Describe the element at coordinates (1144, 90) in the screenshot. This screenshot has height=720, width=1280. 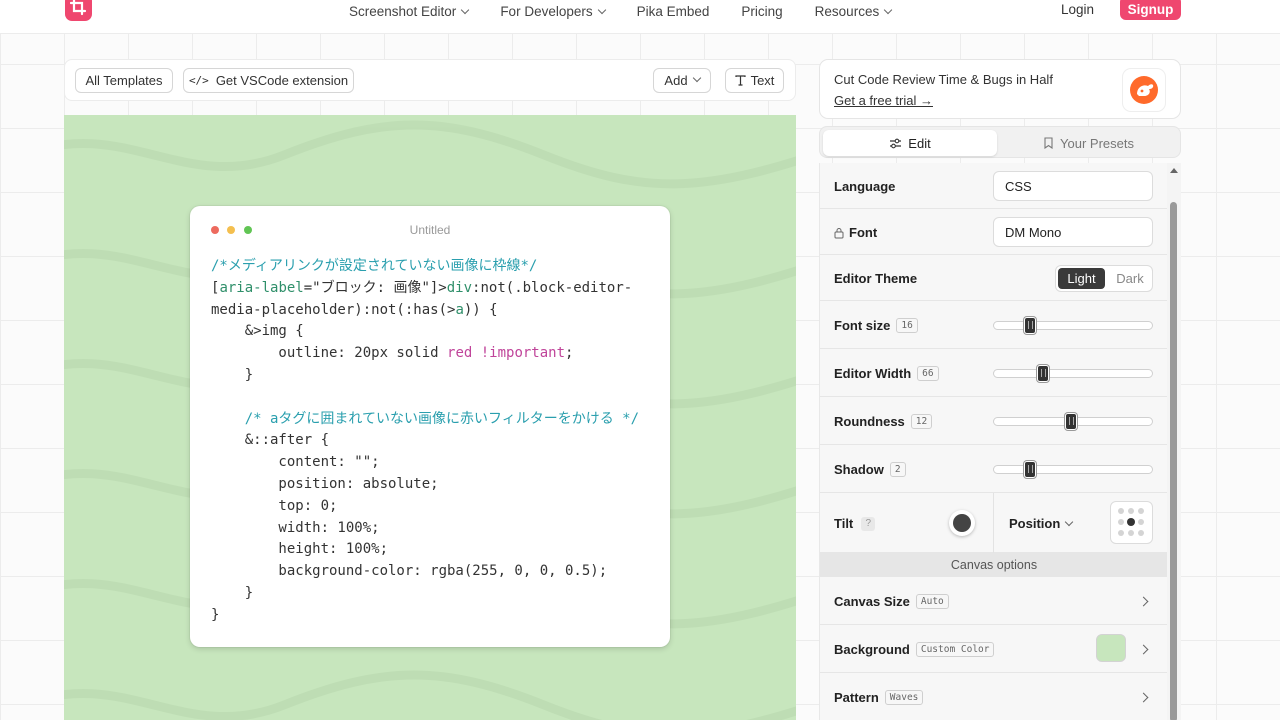
I see `coderabbit-logo` at that location.